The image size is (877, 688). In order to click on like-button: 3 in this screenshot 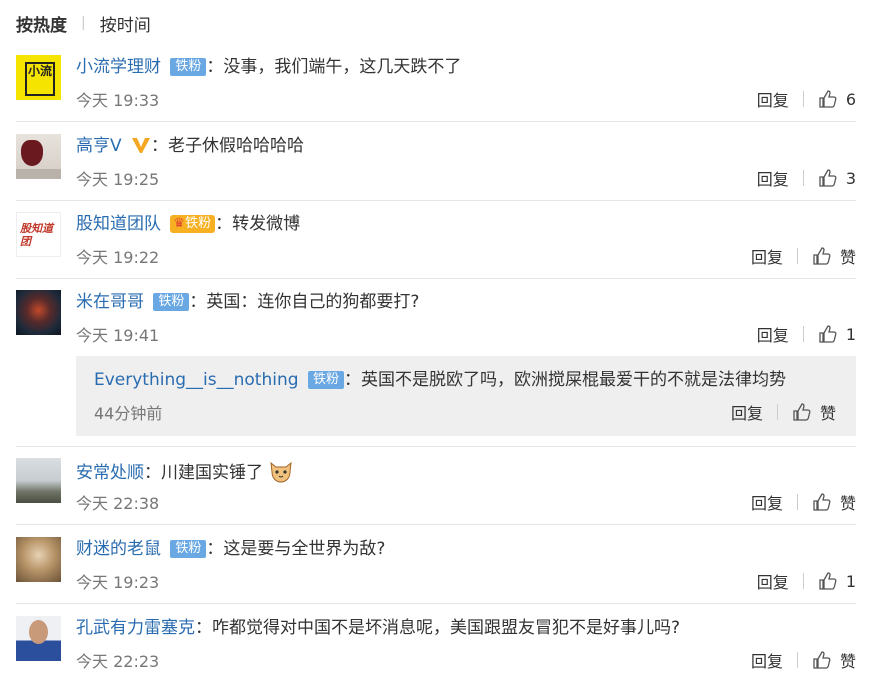, I will do `click(837, 178)`.